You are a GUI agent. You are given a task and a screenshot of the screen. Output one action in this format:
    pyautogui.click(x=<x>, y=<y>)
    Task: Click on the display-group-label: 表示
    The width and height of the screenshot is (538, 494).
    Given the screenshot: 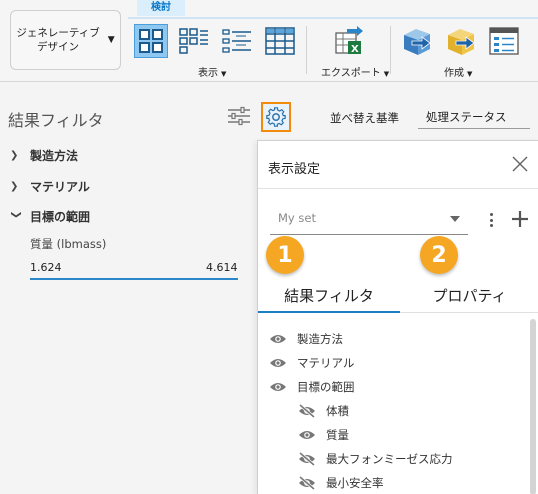 What is the action you would take?
    pyautogui.click(x=208, y=73)
    